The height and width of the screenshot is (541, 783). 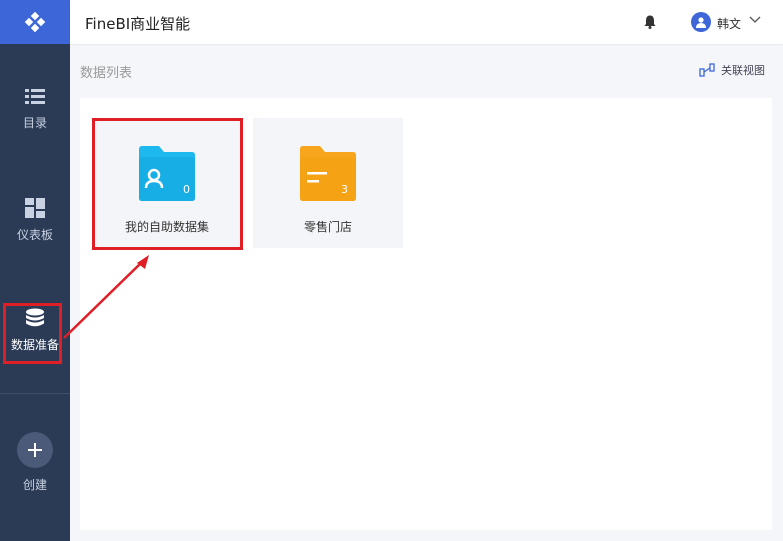 What do you see at coordinates (729, 23) in the screenshot?
I see `user-name: 韩文` at bounding box center [729, 23].